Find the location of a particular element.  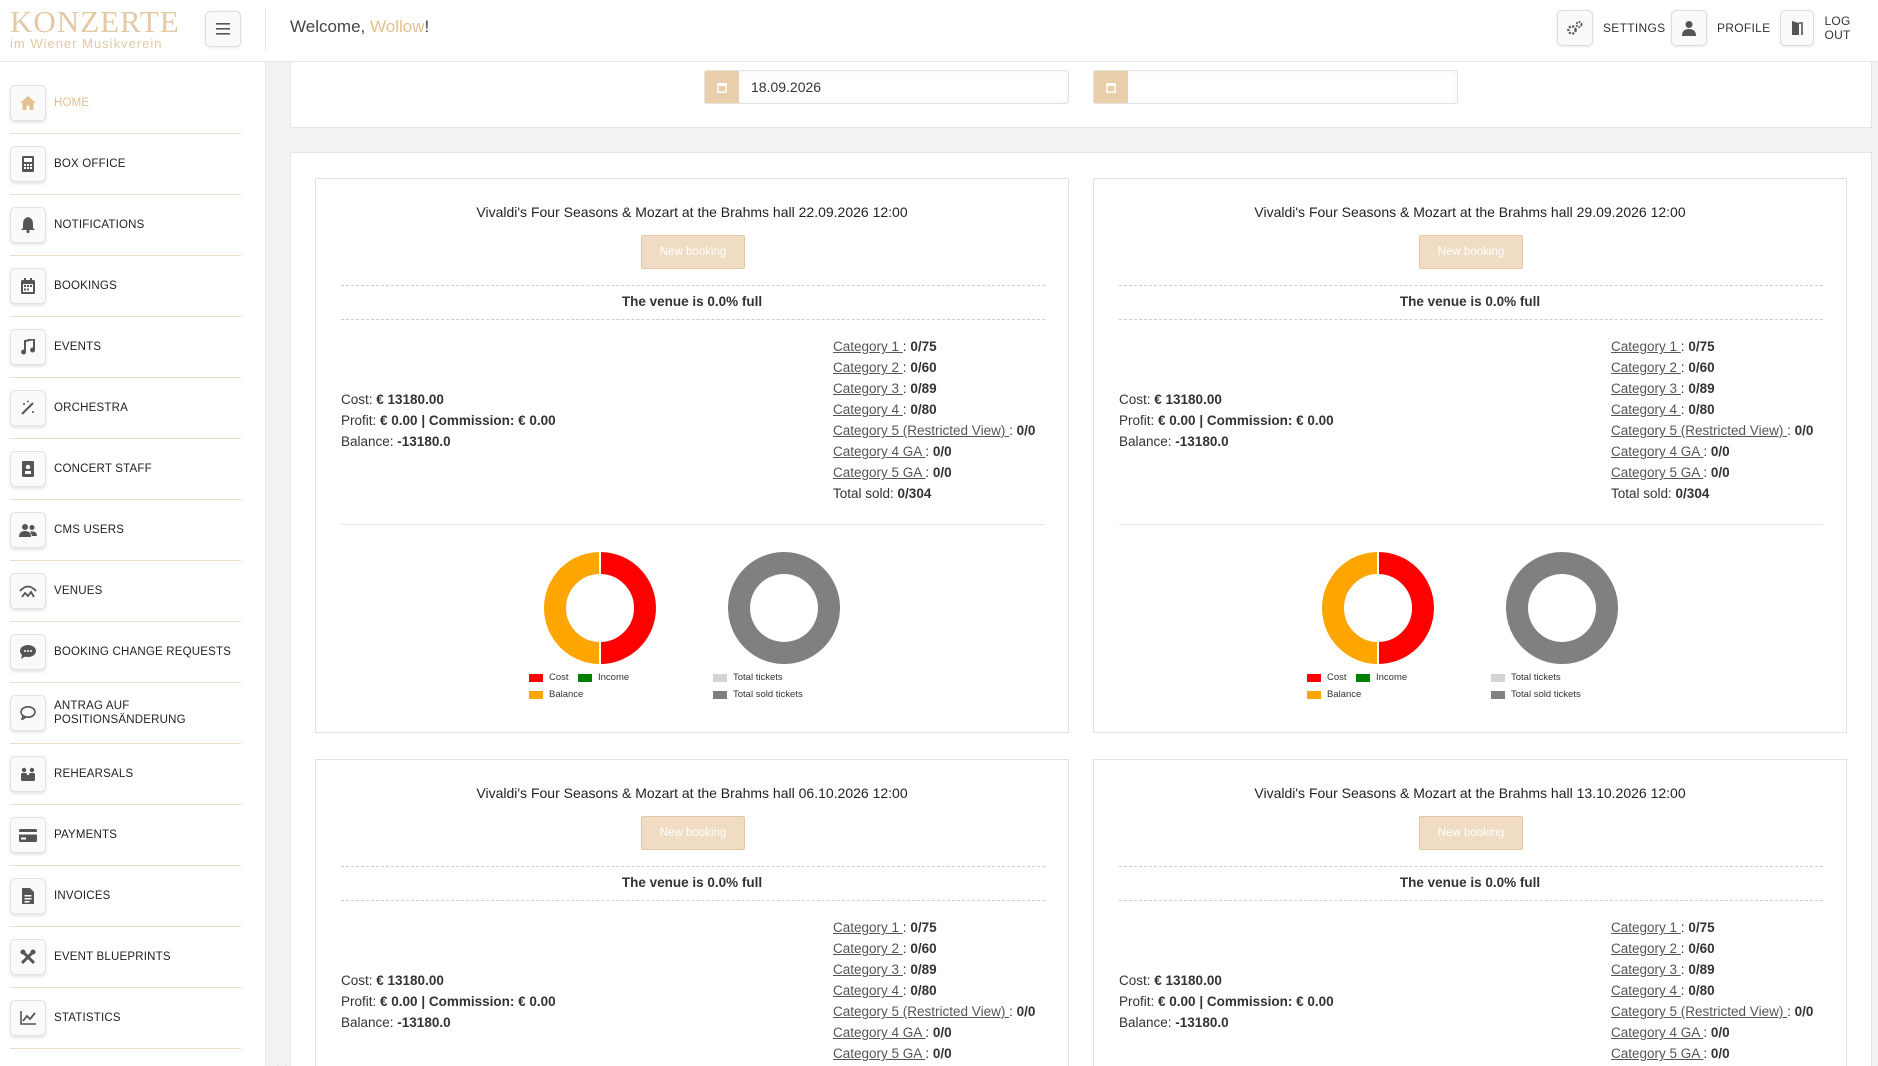

sidebar-item-notifications: NOTIFICATIONS is located at coordinates (125, 225).